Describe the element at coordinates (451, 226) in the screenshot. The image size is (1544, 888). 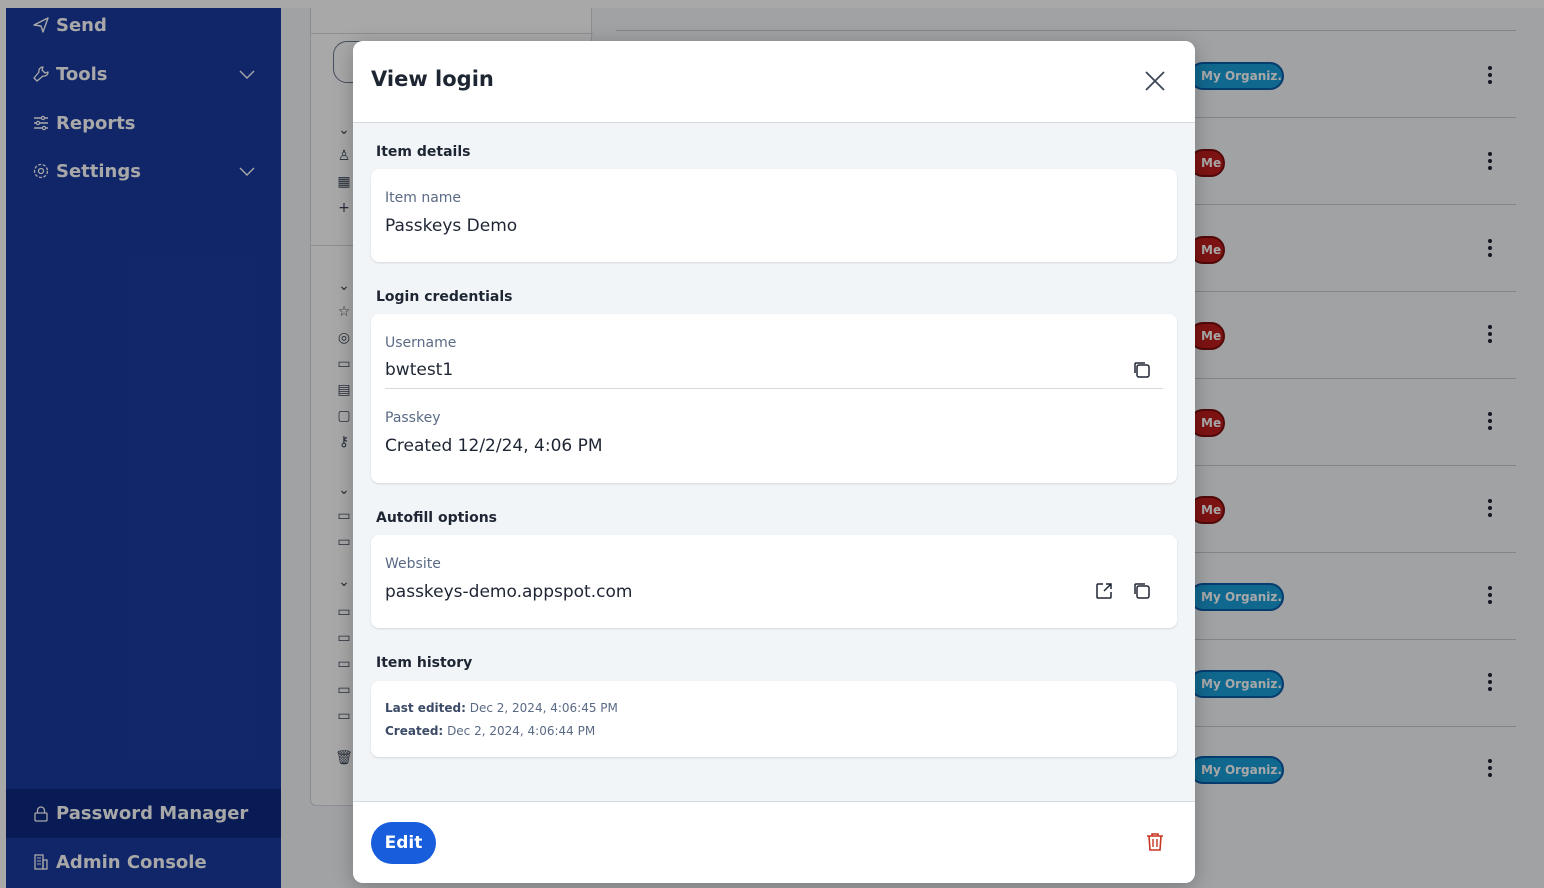
I see `item-name-value: Passkeys Demo` at that location.